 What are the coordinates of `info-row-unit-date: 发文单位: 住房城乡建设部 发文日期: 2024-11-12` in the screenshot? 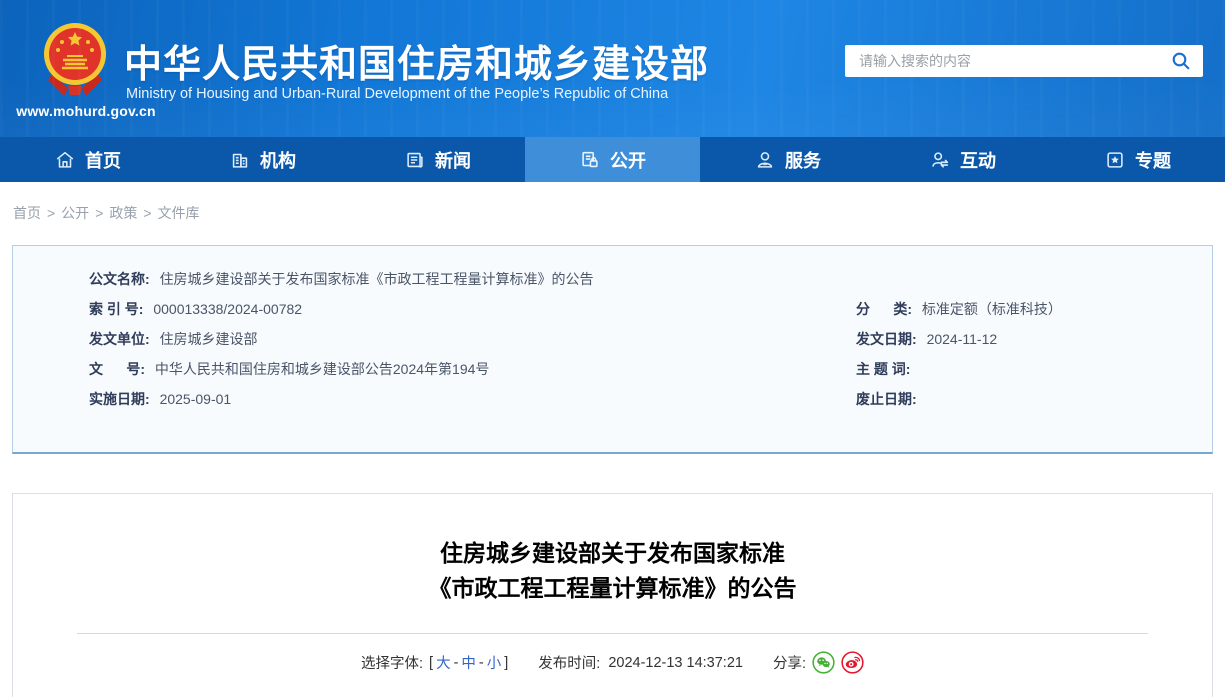 It's located at (650, 343).